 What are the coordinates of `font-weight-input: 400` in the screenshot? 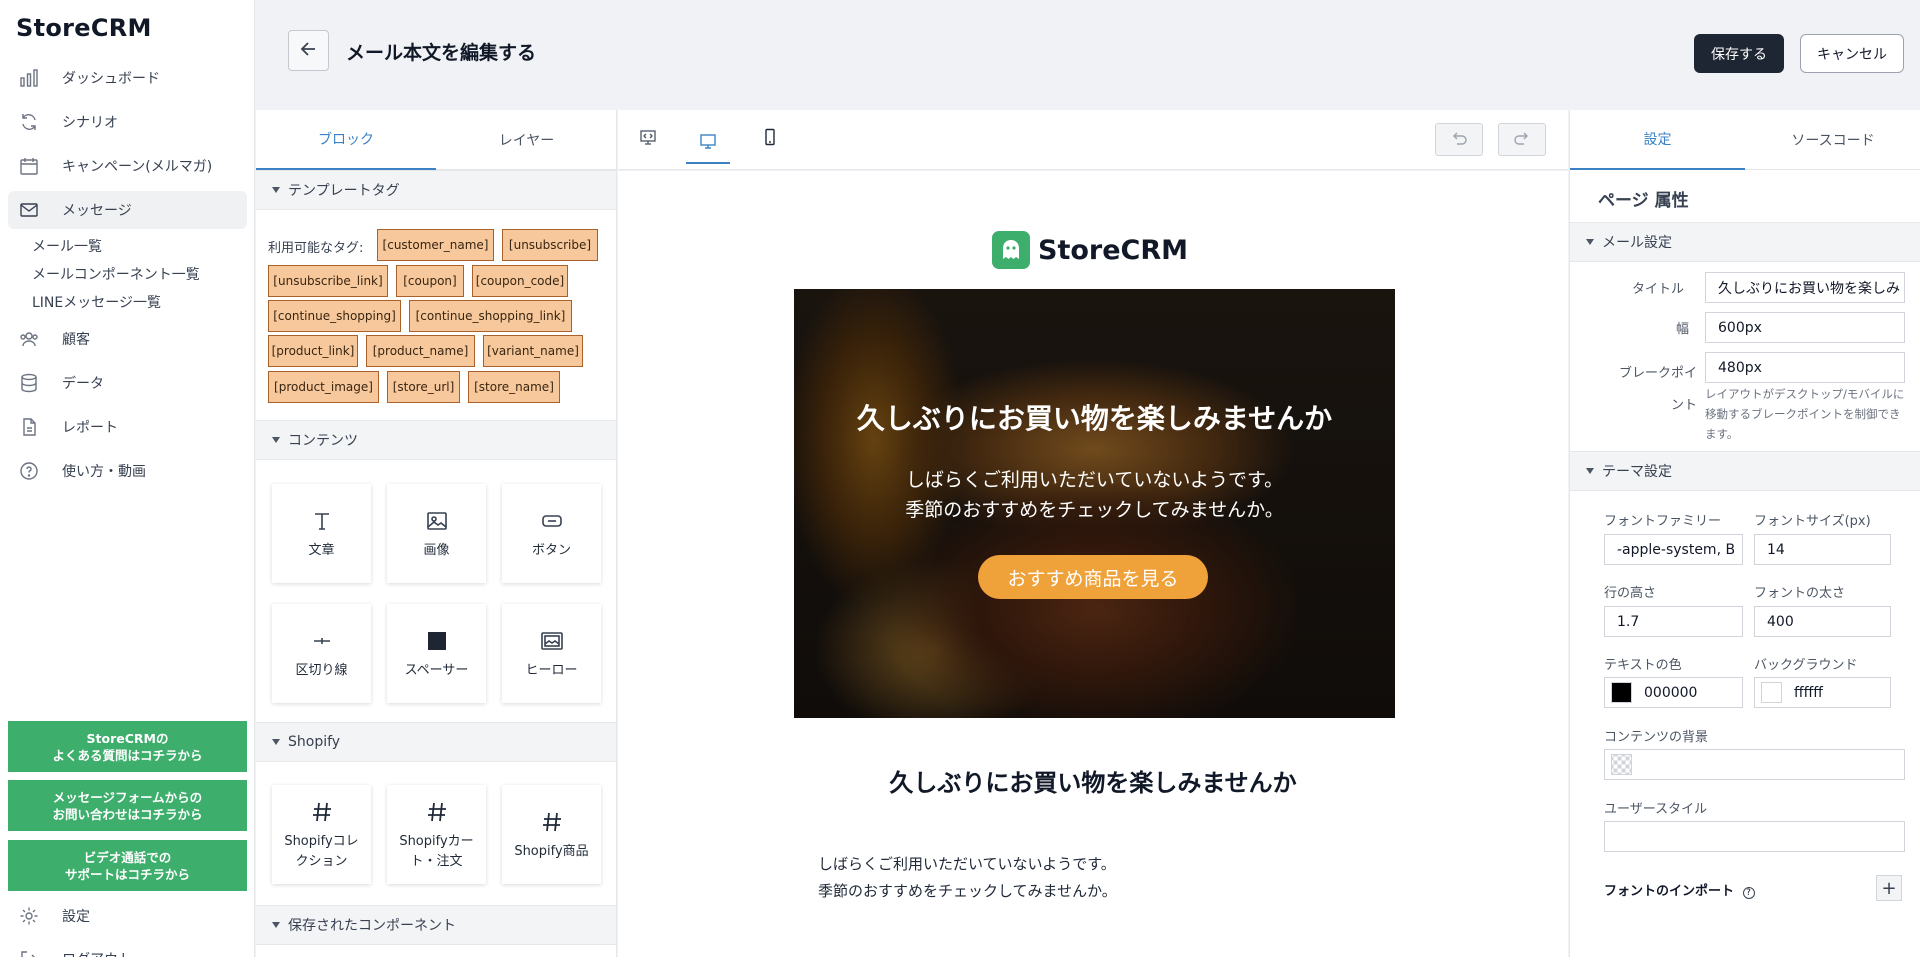 It's located at (1822, 621).